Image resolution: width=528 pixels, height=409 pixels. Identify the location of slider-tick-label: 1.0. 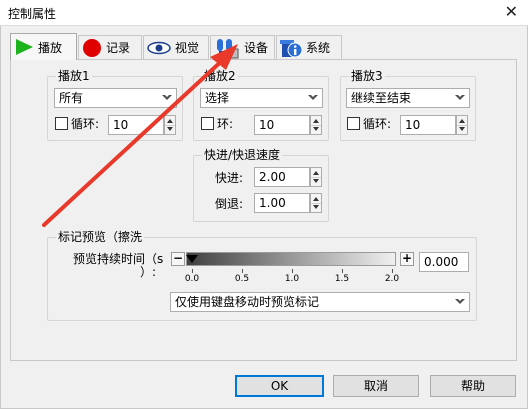
(292, 279).